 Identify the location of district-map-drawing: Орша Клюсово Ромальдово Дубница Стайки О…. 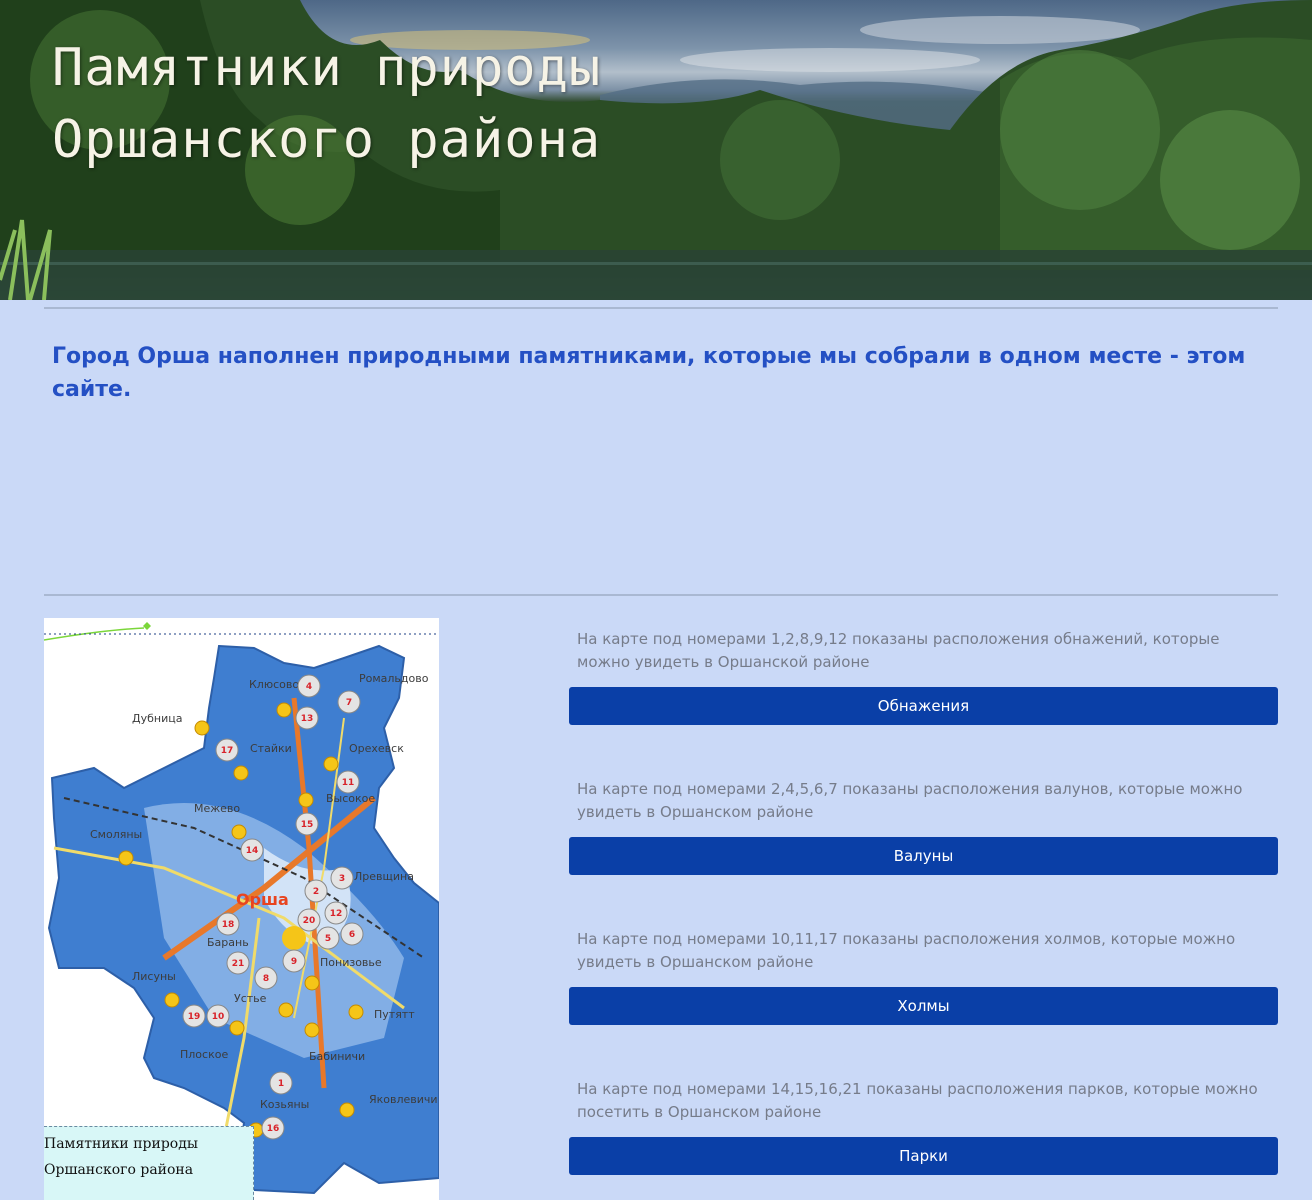
(241, 908).